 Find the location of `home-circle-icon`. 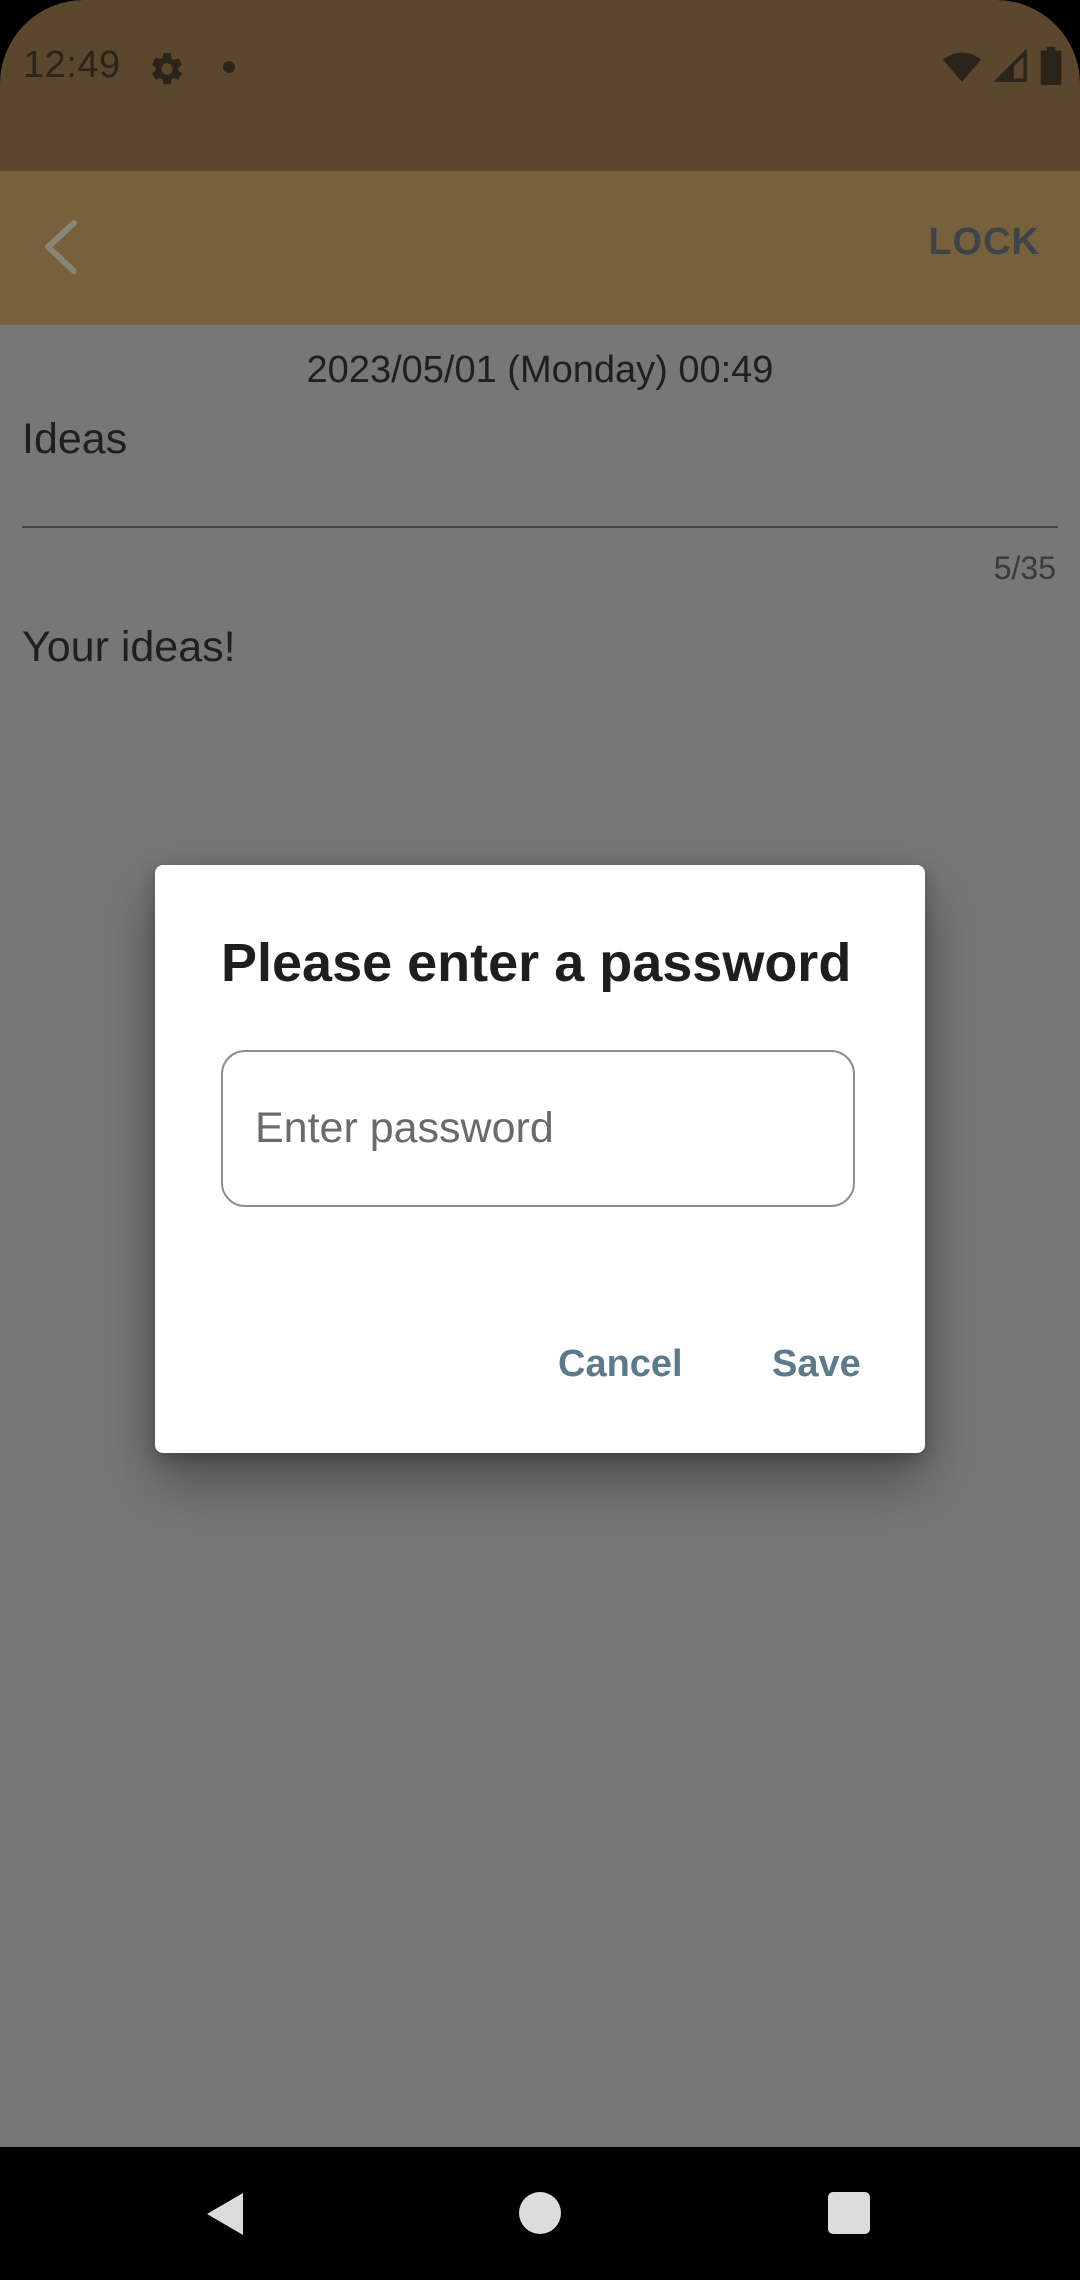

home-circle-icon is located at coordinates (540, 2213).